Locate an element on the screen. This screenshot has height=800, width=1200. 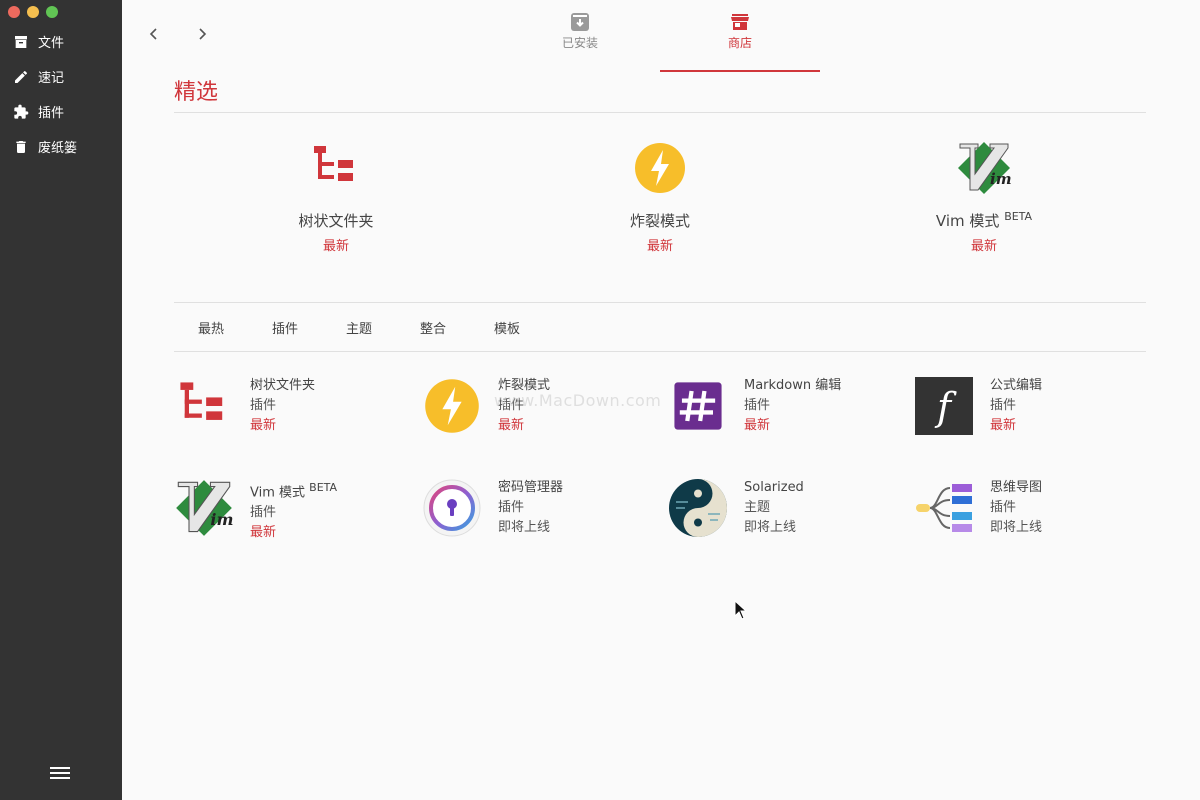
puzzle-icon is located at coordinates (21, 111).